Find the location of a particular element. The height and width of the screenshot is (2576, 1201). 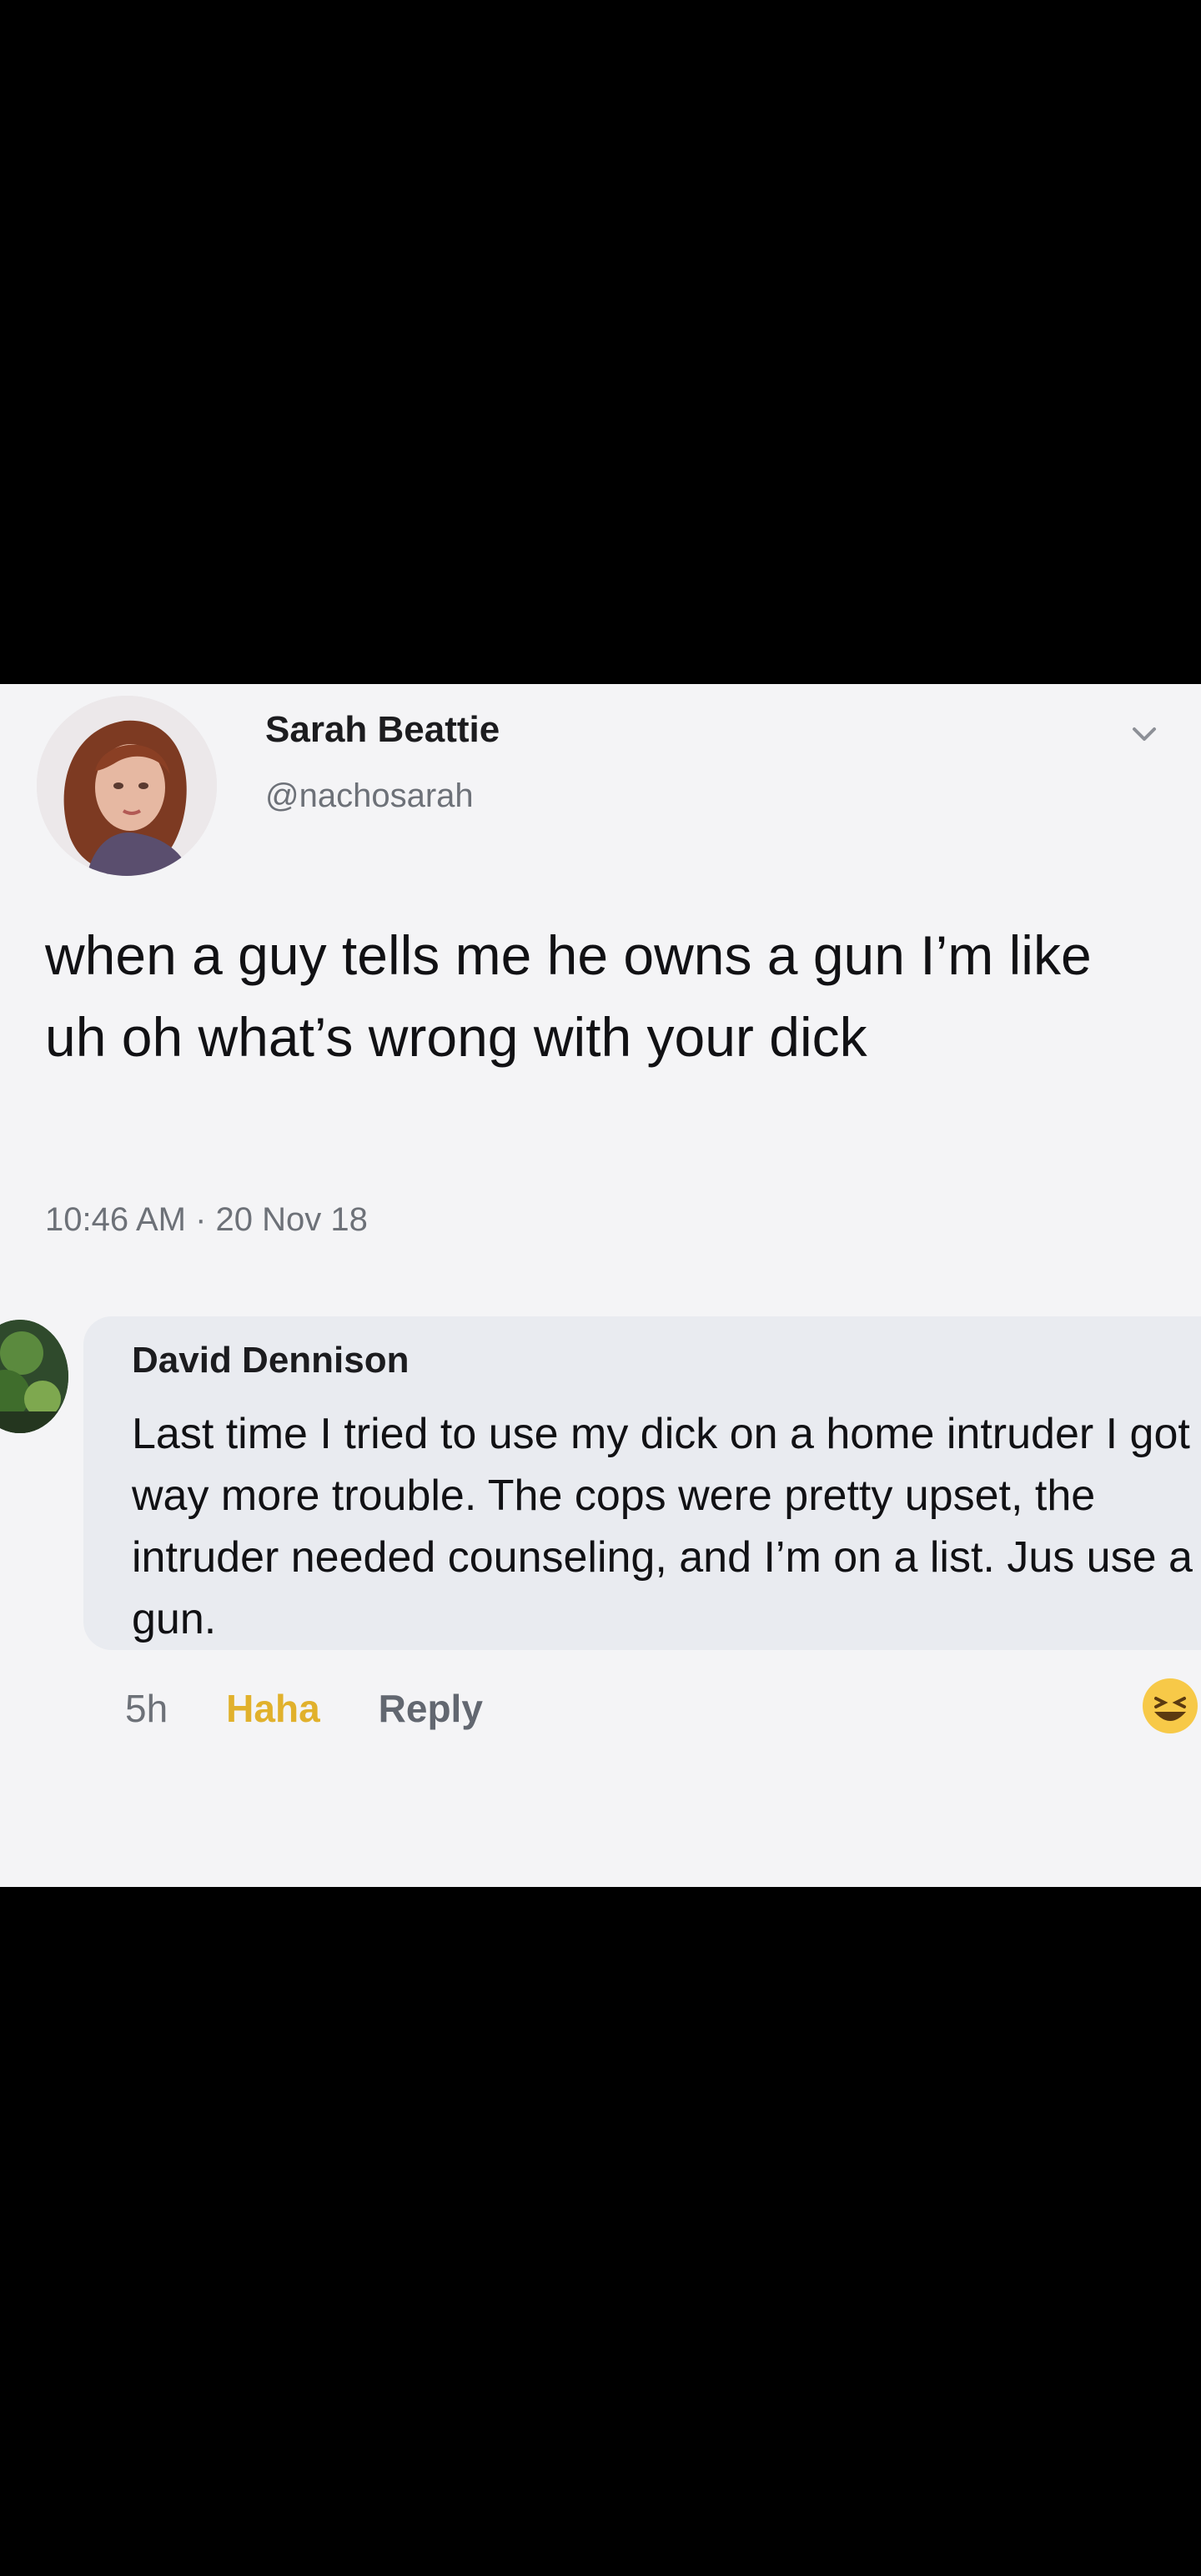

comment-avatar is located at coordinates (34, 1376).